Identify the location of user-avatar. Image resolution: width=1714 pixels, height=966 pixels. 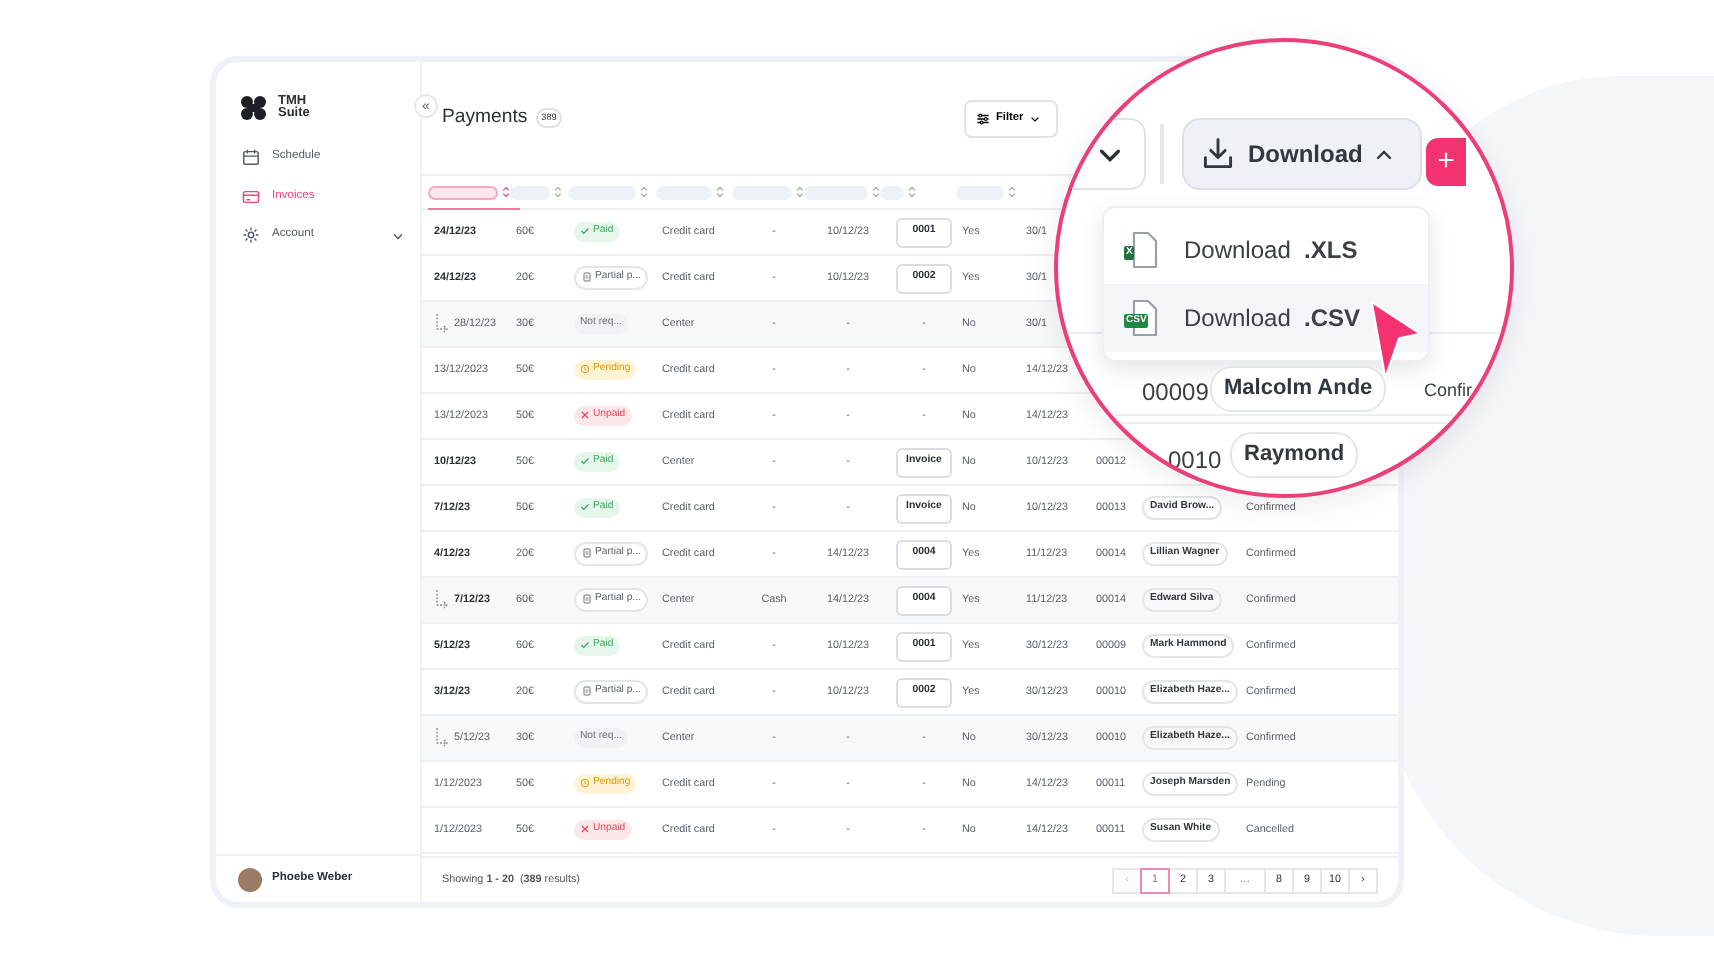
(250, 879).